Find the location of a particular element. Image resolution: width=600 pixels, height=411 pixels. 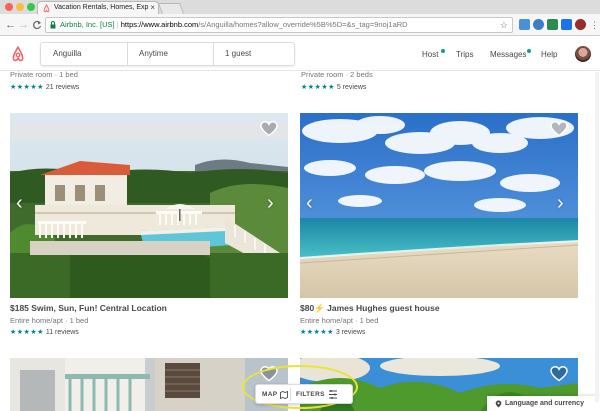

language-currency-button: Language and currency is located at coordinates (543, 403).